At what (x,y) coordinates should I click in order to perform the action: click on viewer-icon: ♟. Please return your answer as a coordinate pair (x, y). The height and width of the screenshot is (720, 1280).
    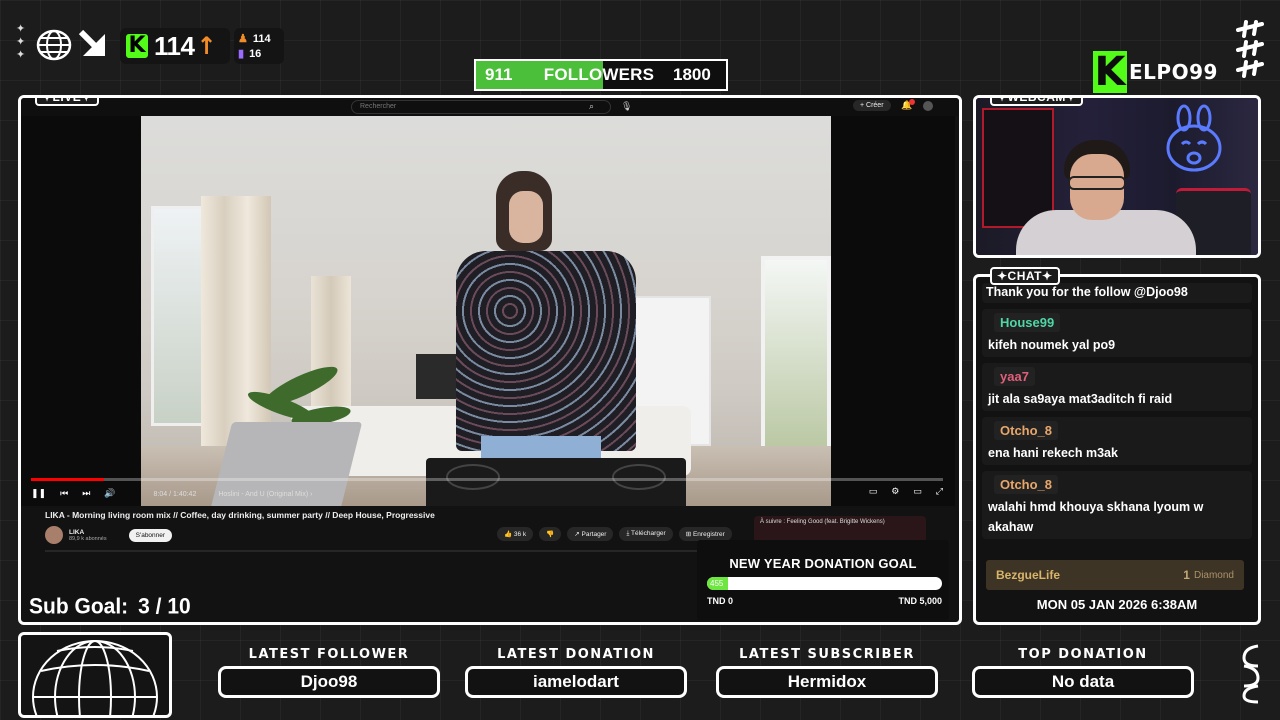
    Looking at the image, I should click on (243, 39).